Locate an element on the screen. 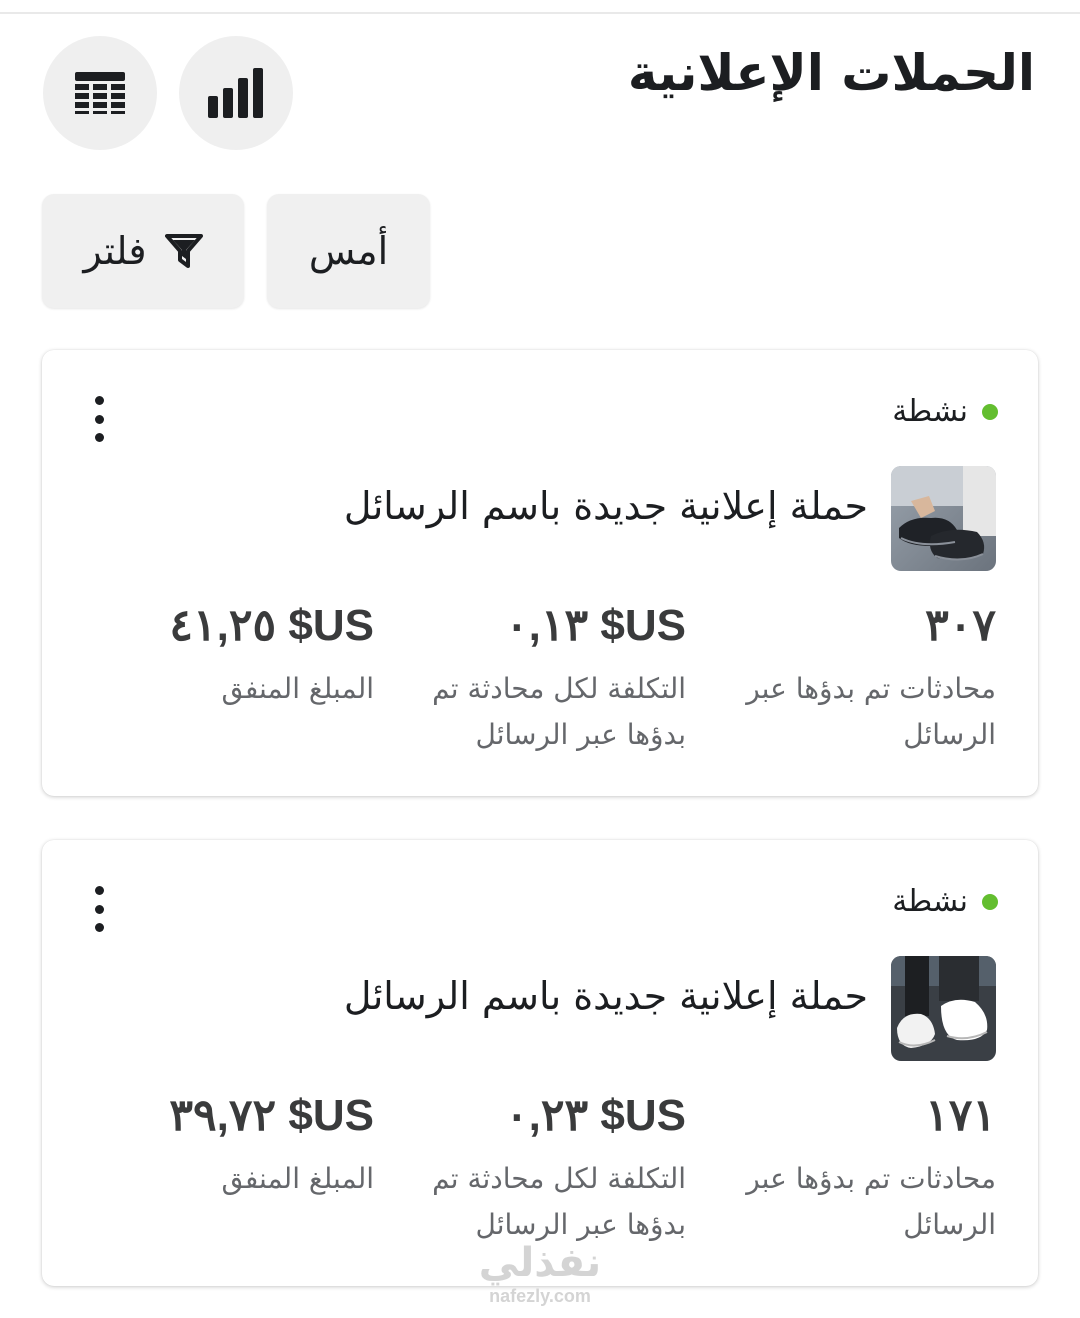 The width and height of the screenshot is (1080, 1318). table-icon is located at coordinates (100, 93).